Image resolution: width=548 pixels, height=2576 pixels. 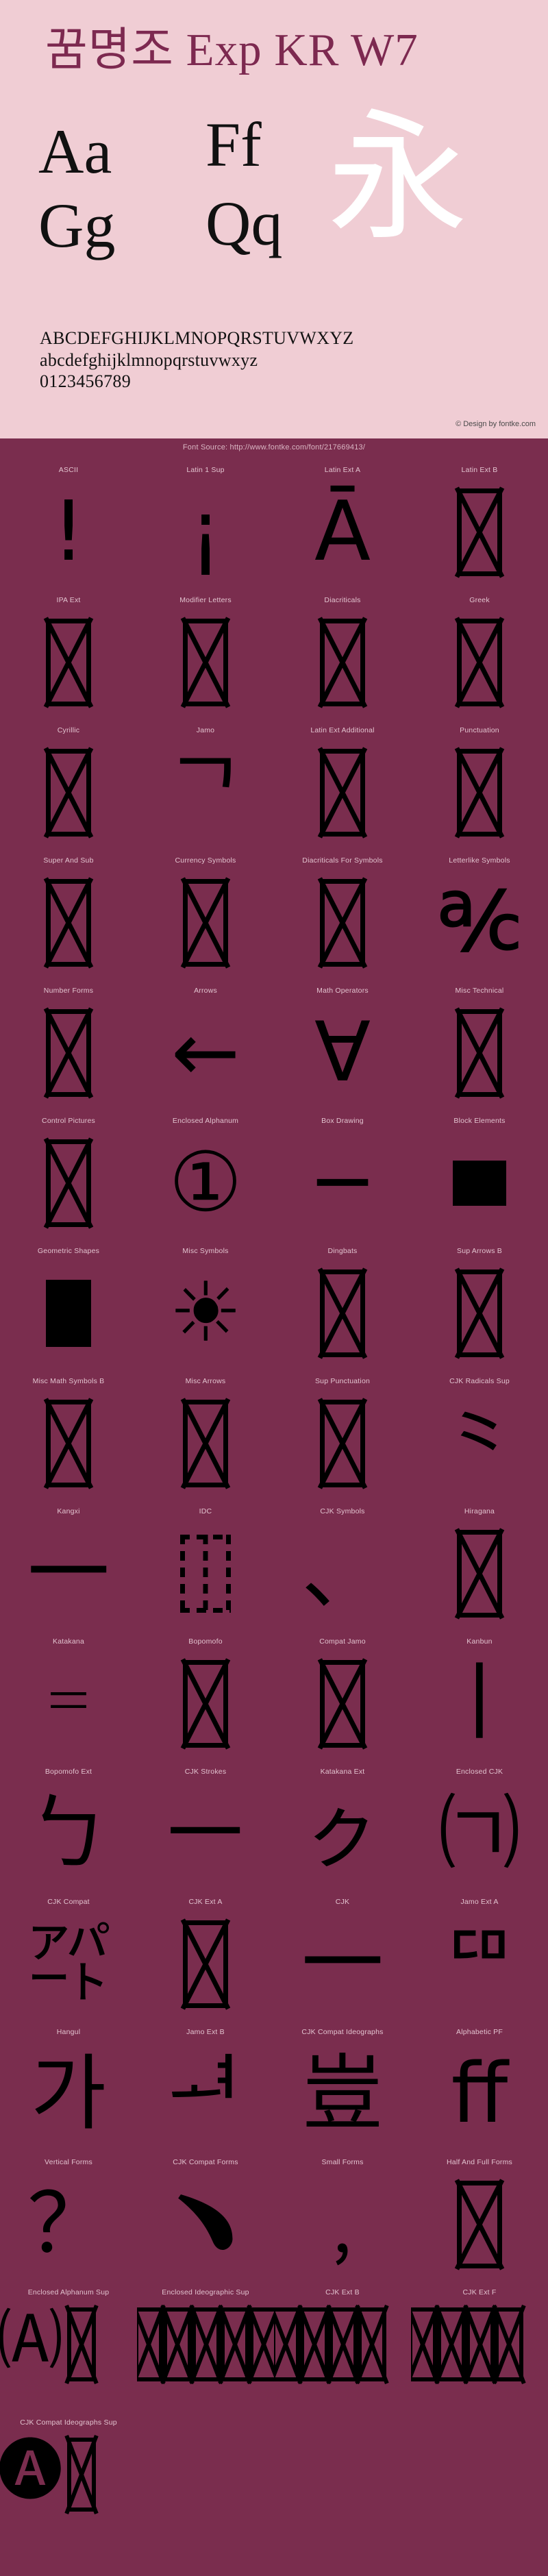 I want to click on unicode-block-cell: Half And Full Forms, so click(x=480, y=2216).